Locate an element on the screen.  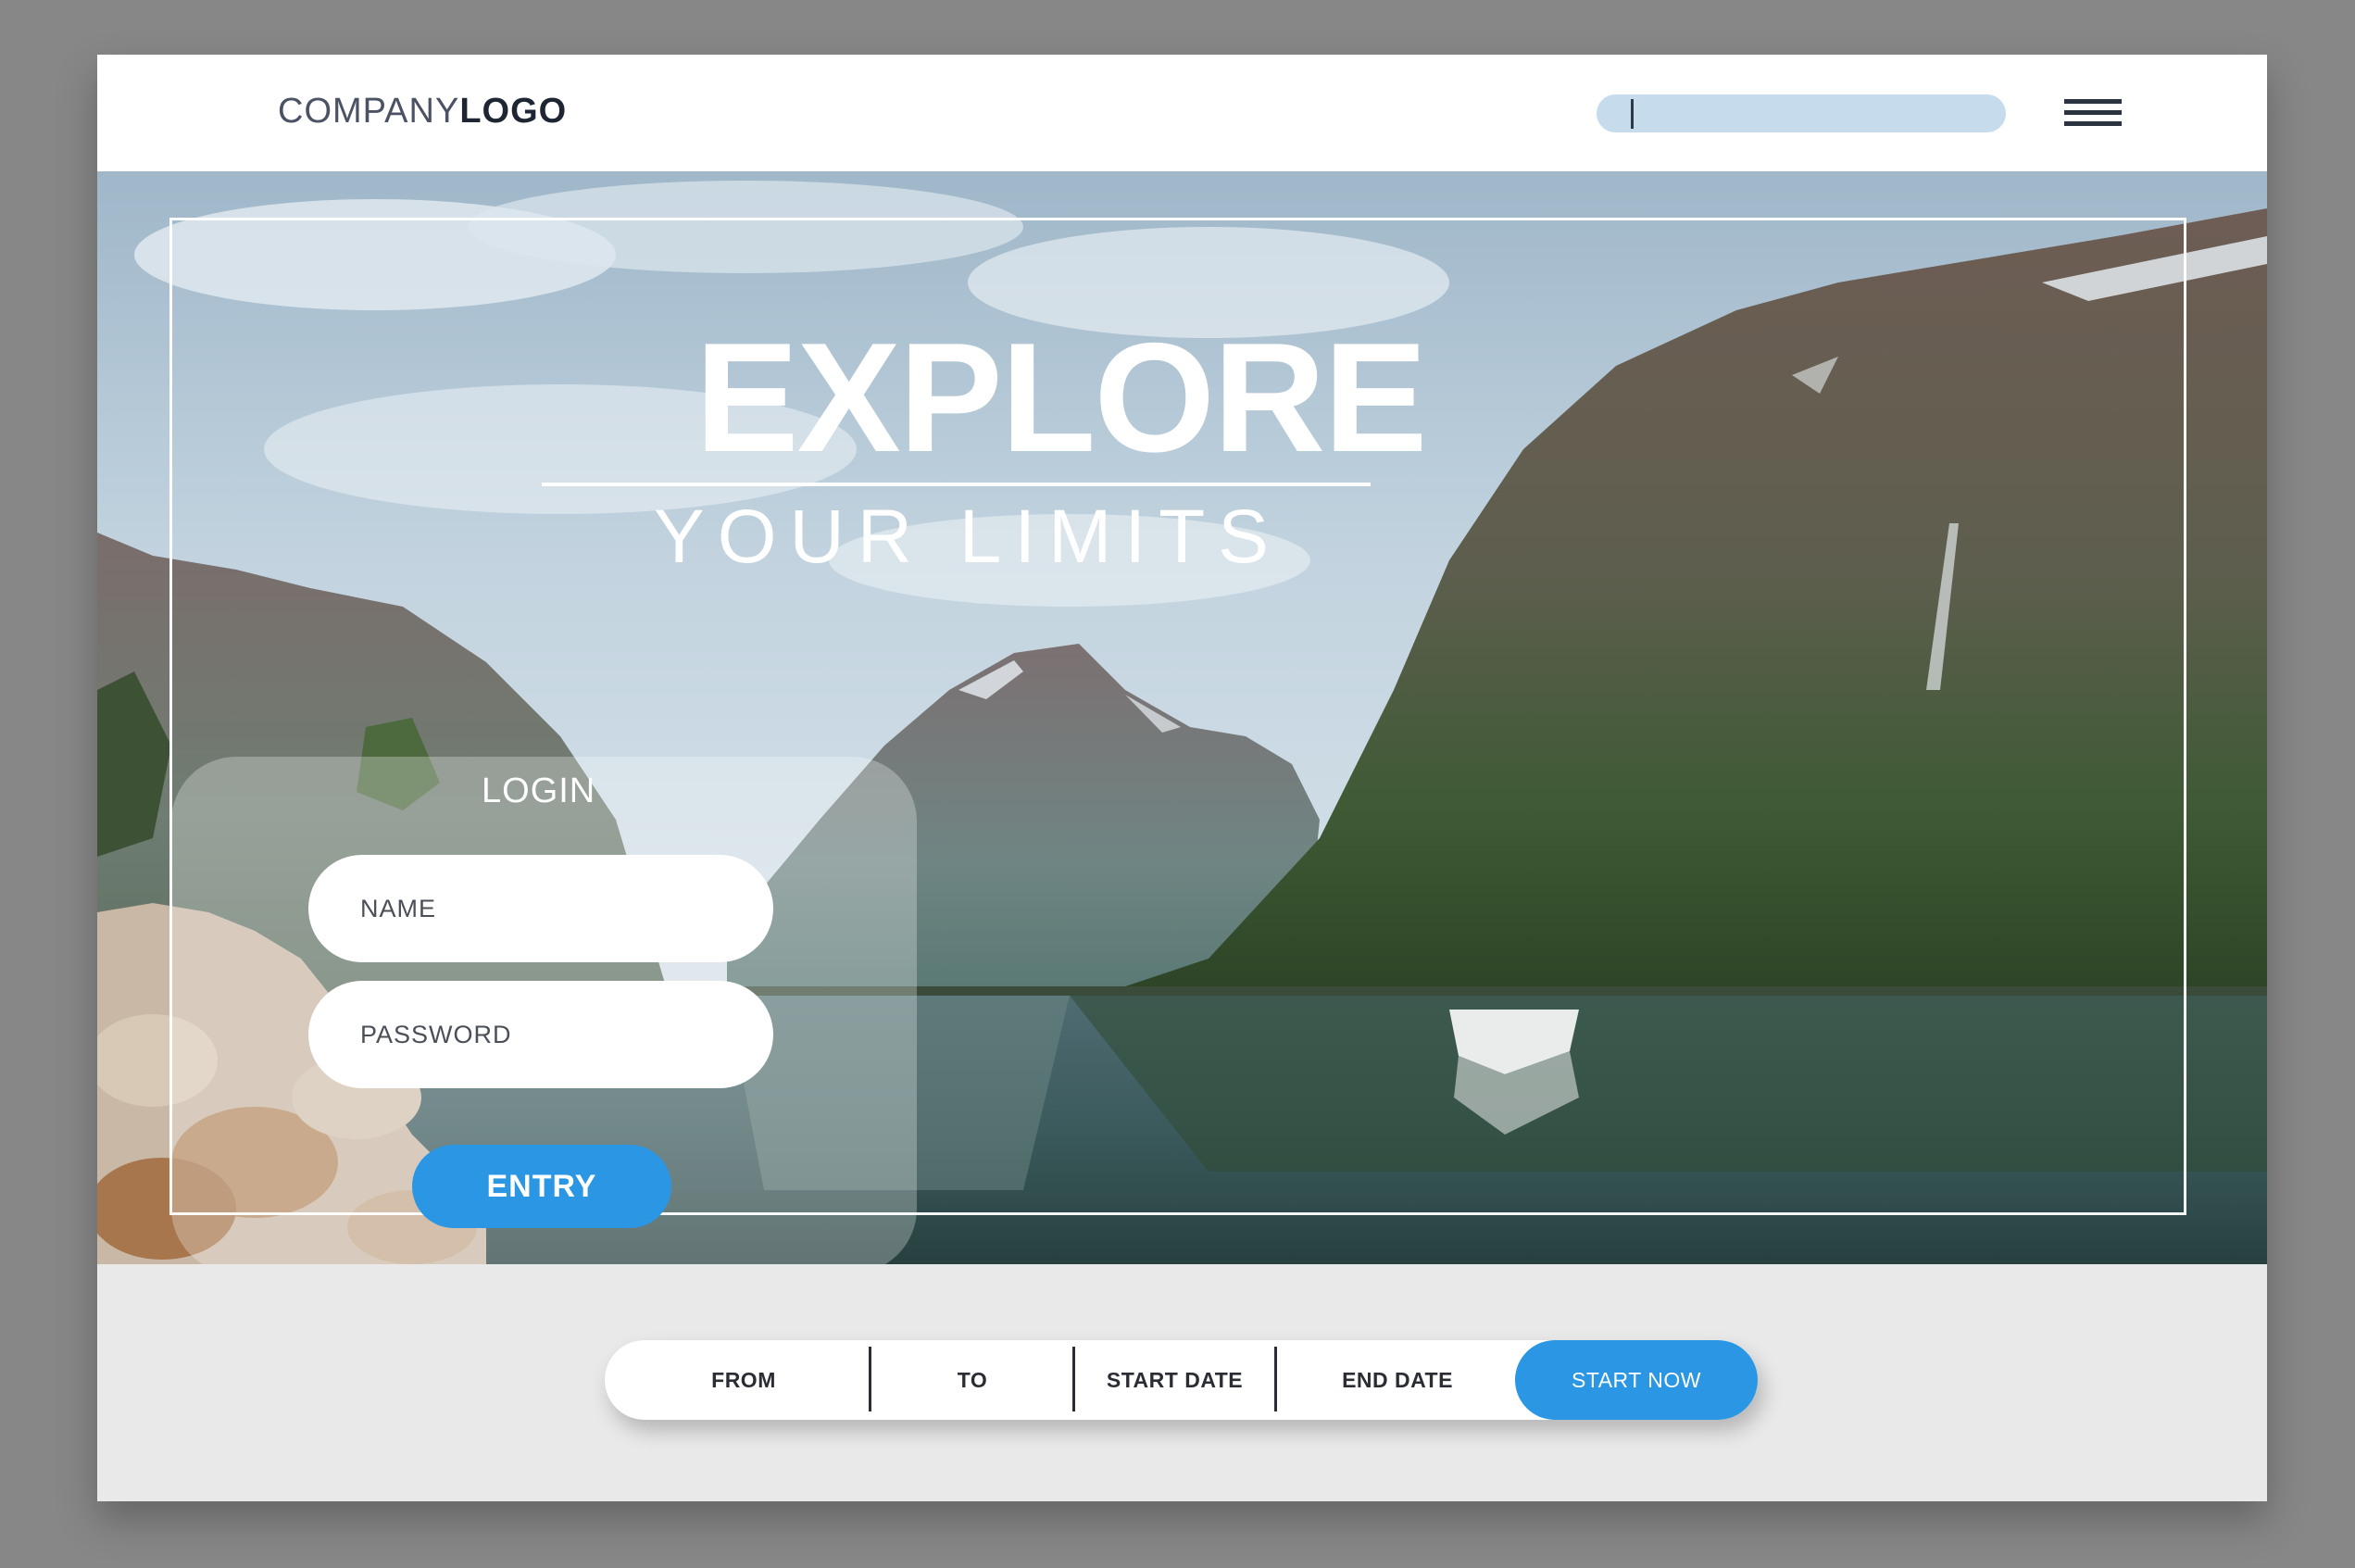
hero-subtitle: YOUR LIMITS is located at coordinates (968, 537).